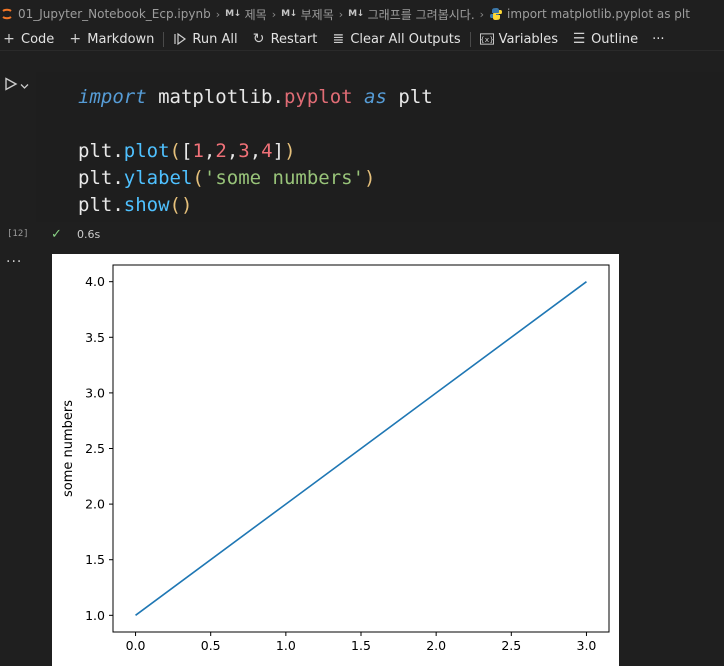 This screenshot has width=724, height=666. I want to click on y-tick-label: 3.5, so click(95, 337).